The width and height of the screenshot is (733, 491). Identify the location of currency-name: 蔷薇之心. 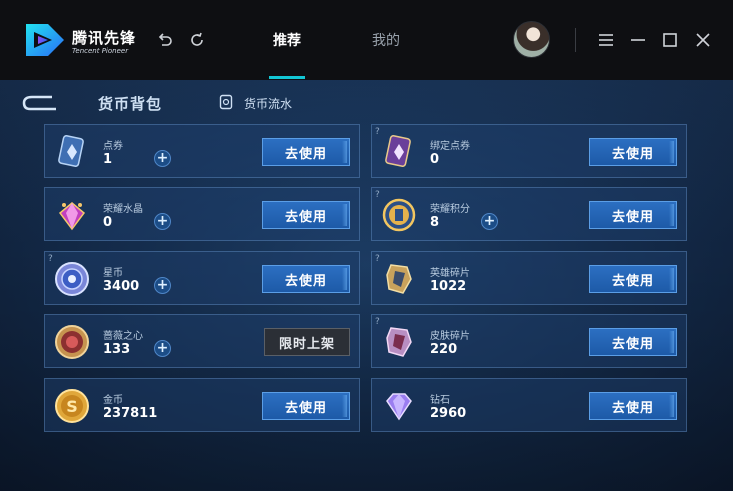
(123, 336).